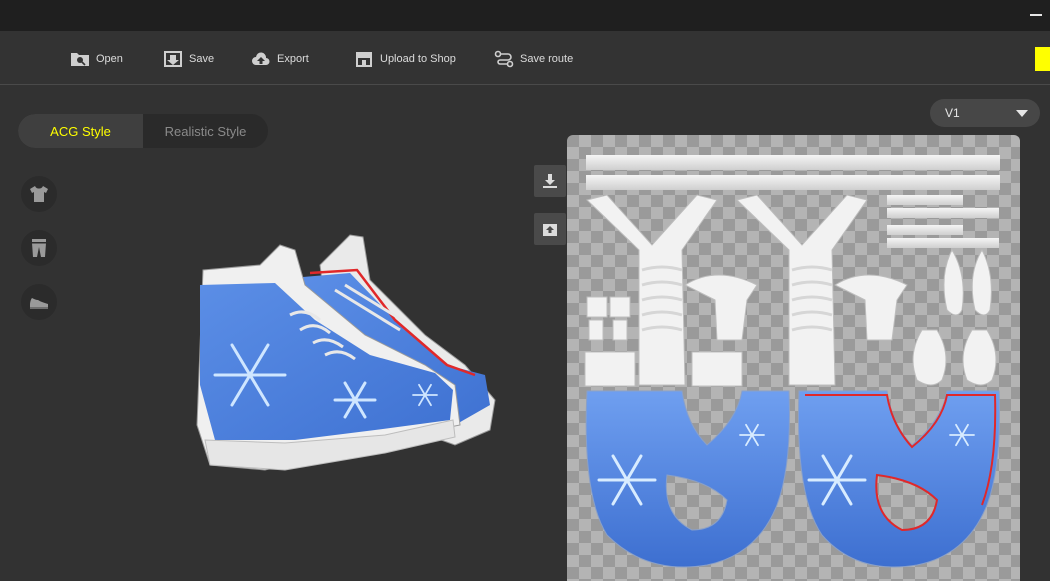 The height and width of the screenshot is (581, 1050). What do you see at coordinates (1036, 15) in the screenshot?
I see `minimize-icon` at bounding box center [1036, 15].